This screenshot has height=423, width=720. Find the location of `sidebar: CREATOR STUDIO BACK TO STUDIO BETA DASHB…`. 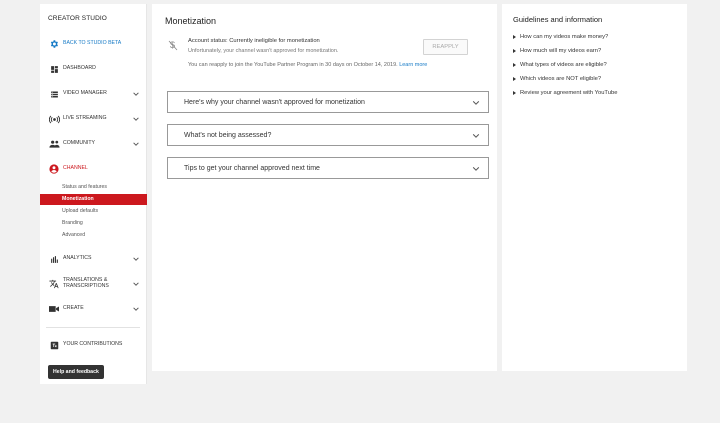

sidebar: CREATOR STUDIO BACK TO STUDIO BETA DASHB… is located at coordinates (93, 194).